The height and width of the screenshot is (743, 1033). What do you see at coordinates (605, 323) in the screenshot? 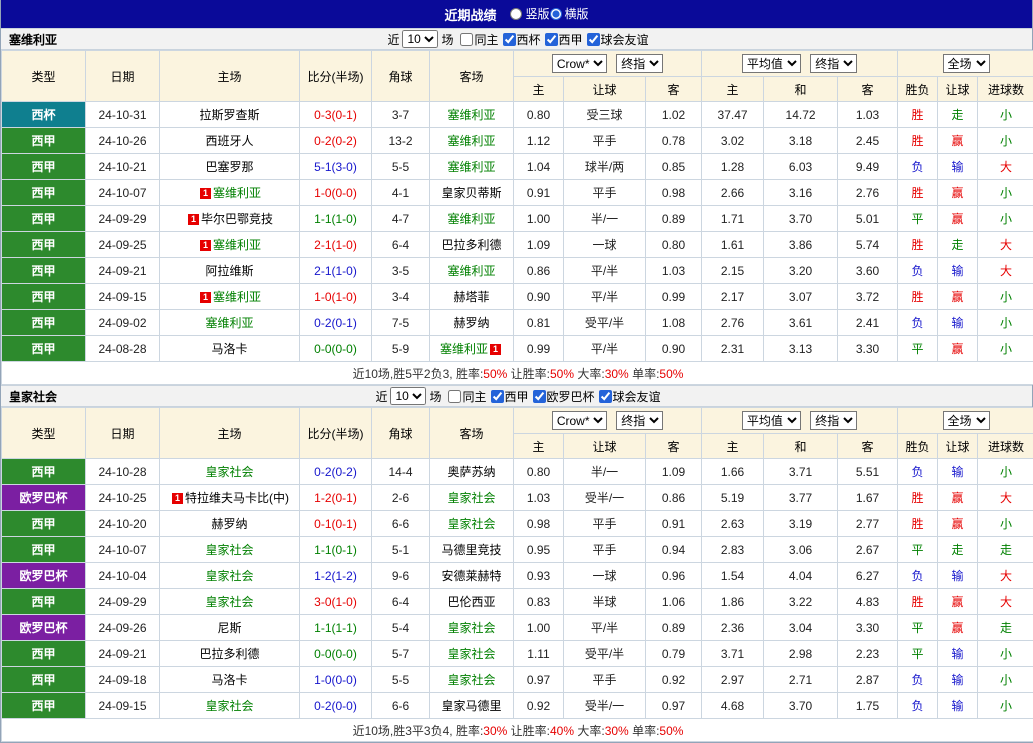
I see `handicap-line: 受平/半` at bounding box center [605, 323].